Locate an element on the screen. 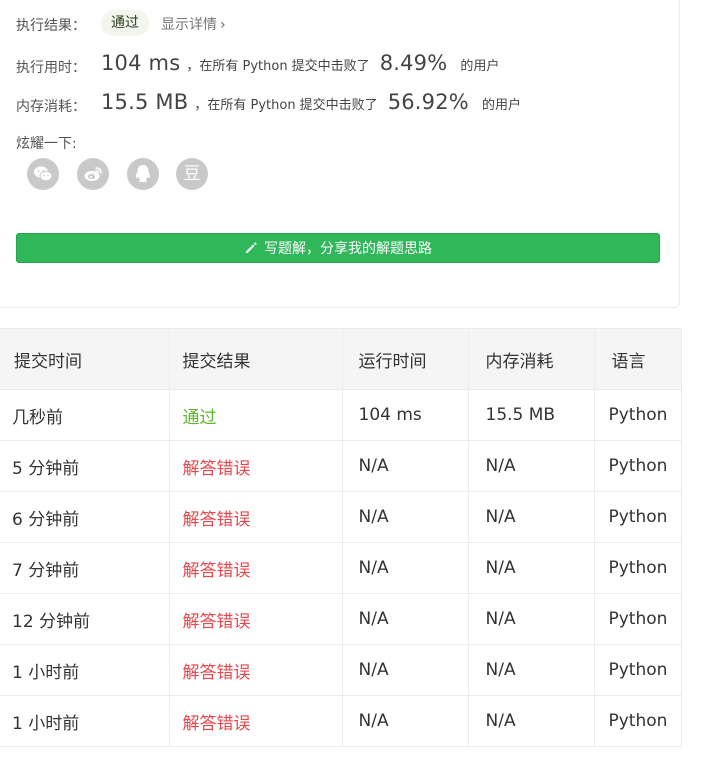 The image size is (705, 759). show-details-label: 显示详情 is located at coordinates (189, 25).